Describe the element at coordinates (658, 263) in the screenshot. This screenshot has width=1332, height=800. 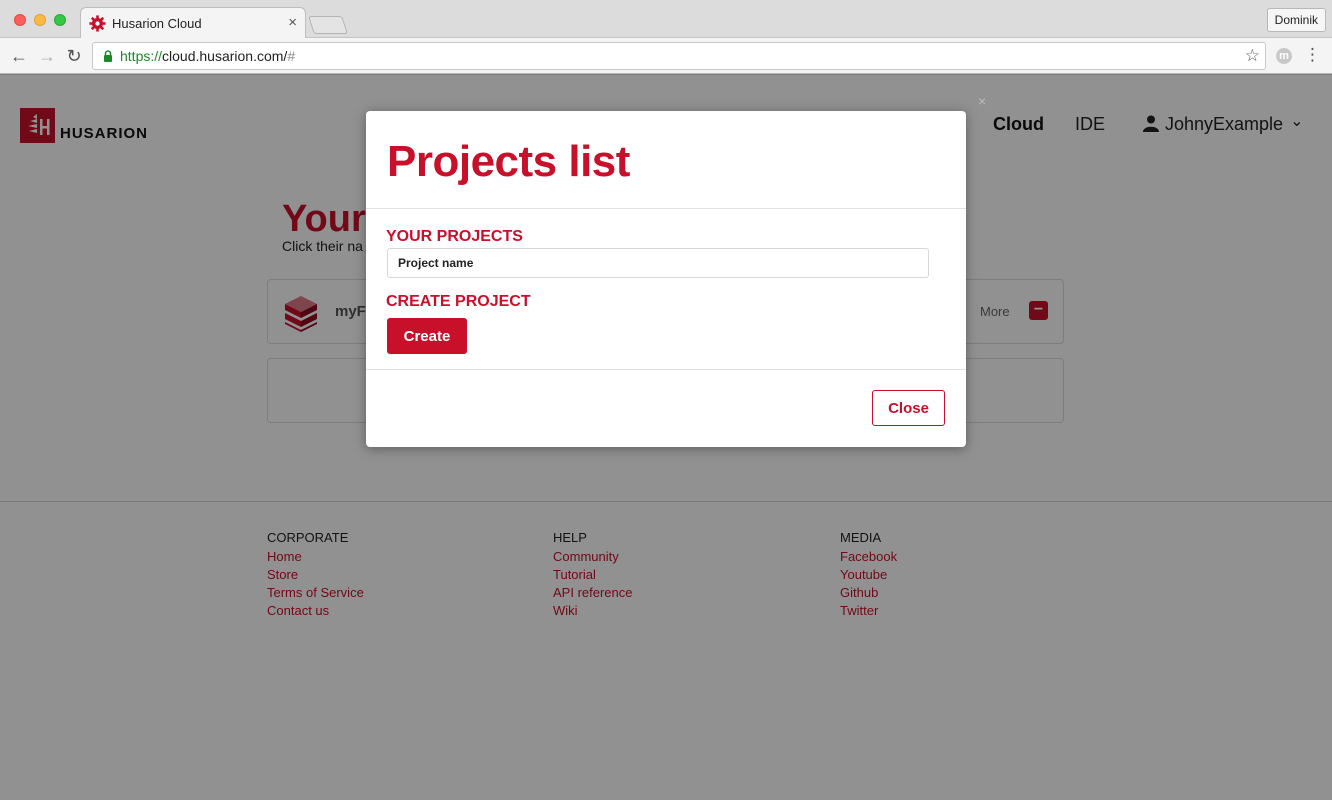
I see `project-name-input` at that location.